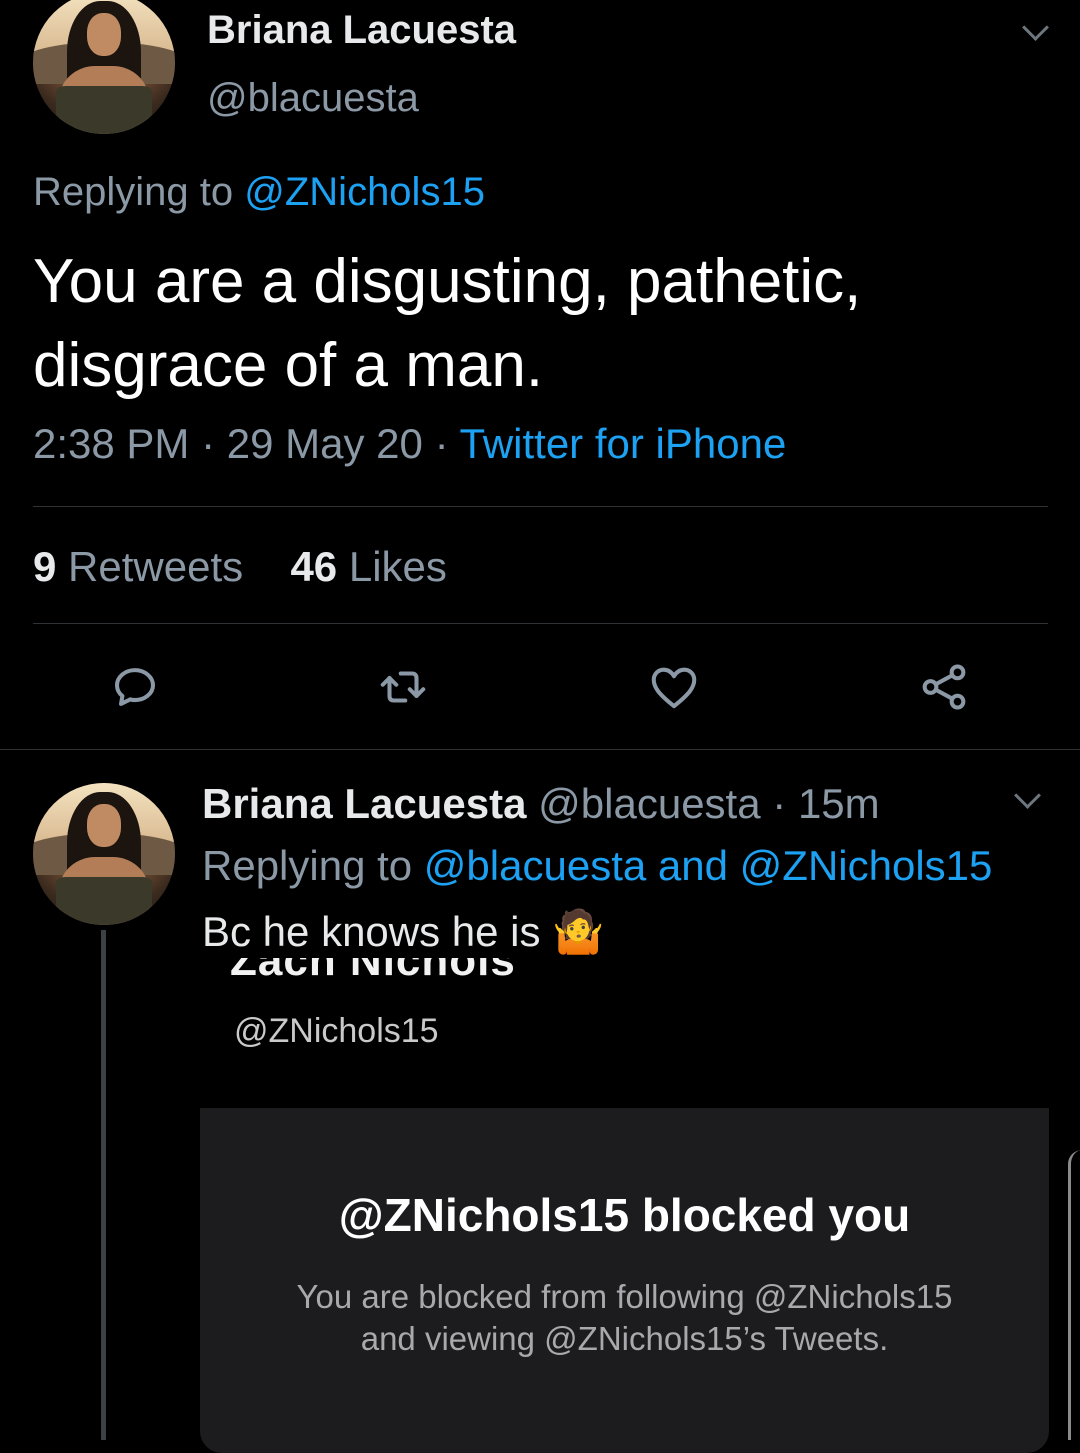  I want to click on retweets-count: 9, so click(45, 566).